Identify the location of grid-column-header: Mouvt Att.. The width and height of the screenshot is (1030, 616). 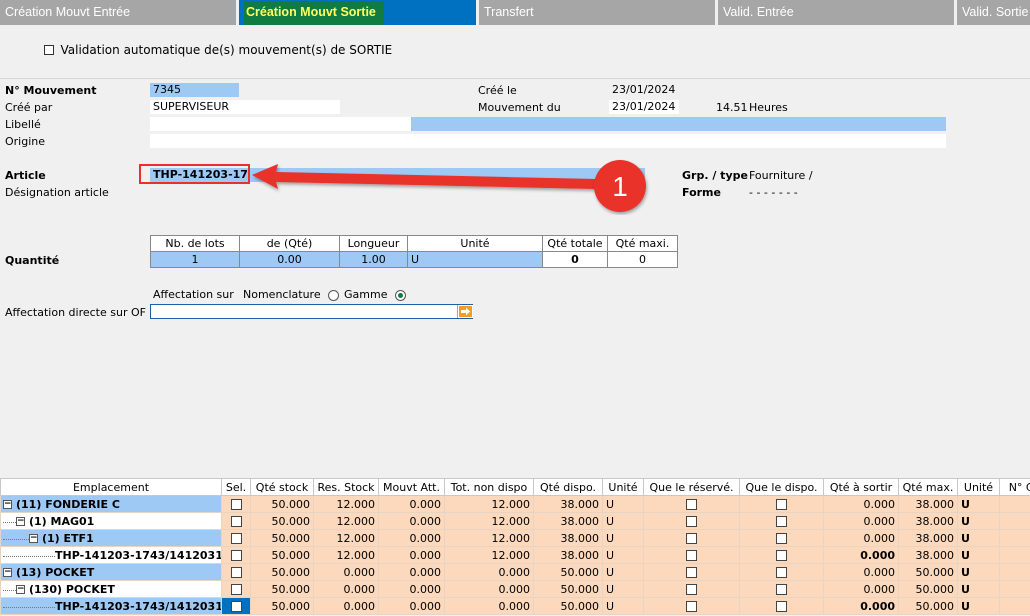
(411, 487).